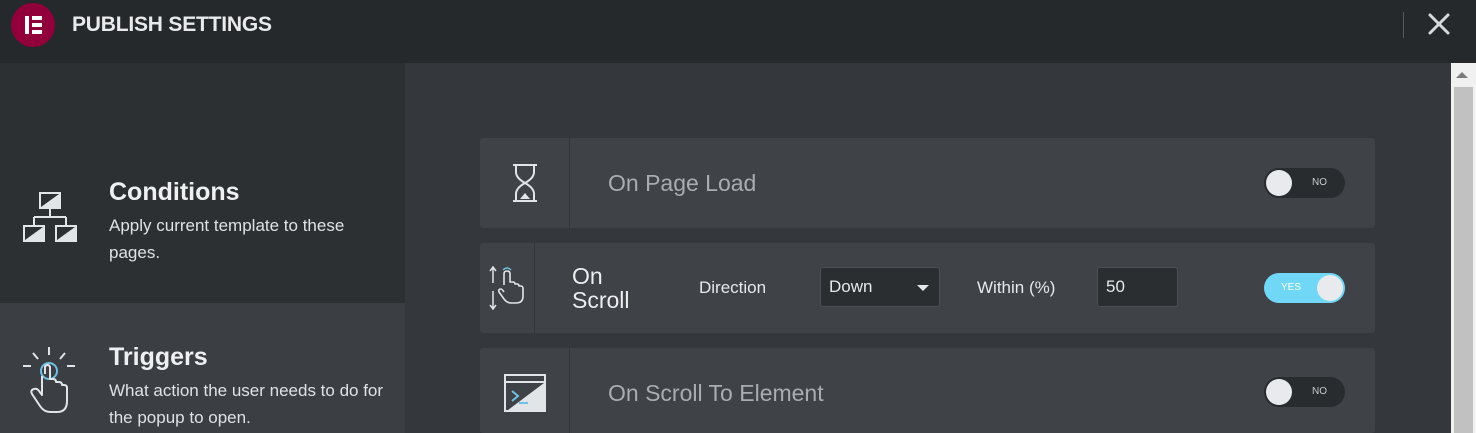 Image resolution: width=1476 pixels, height=433 pixels. Describe the element at coordinates (682, 183) in the screenshot. I see `trigger-label: On Page Load` at that location.